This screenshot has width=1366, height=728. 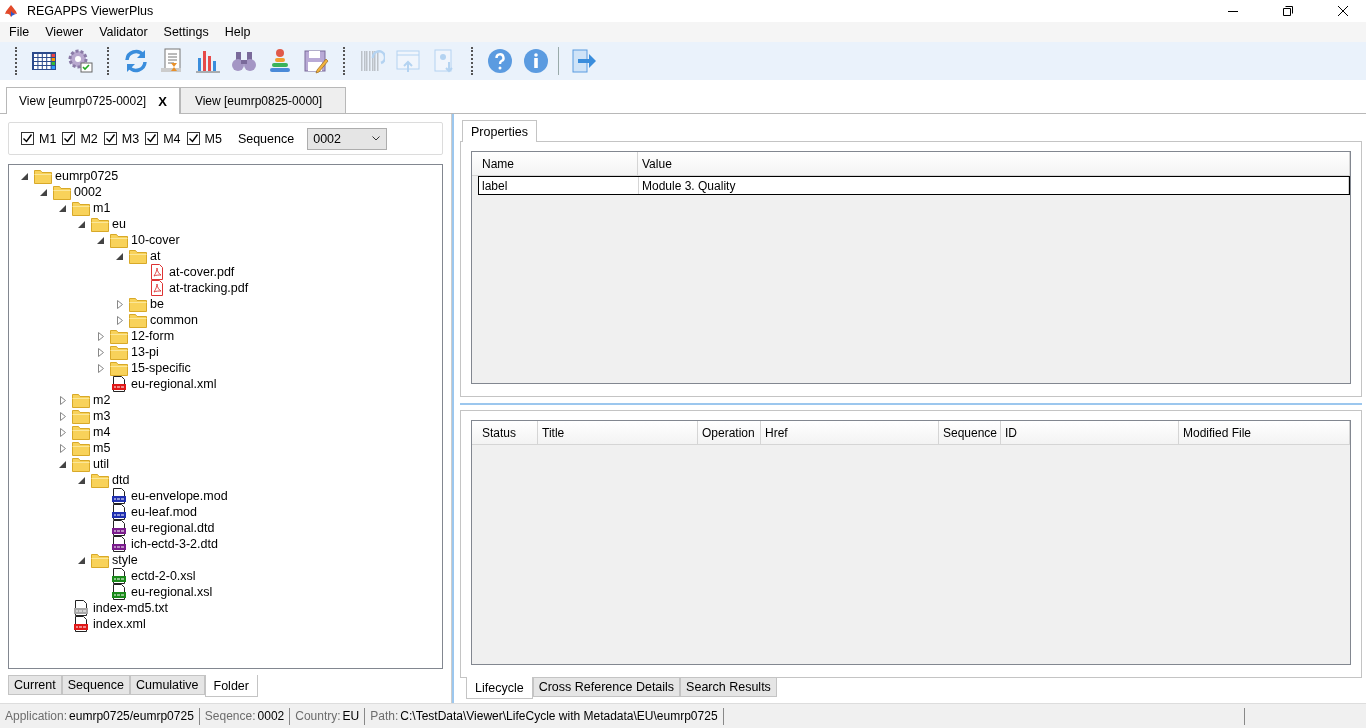 I want to click on view-tab: Cumulative, so click(x=167, y=685).